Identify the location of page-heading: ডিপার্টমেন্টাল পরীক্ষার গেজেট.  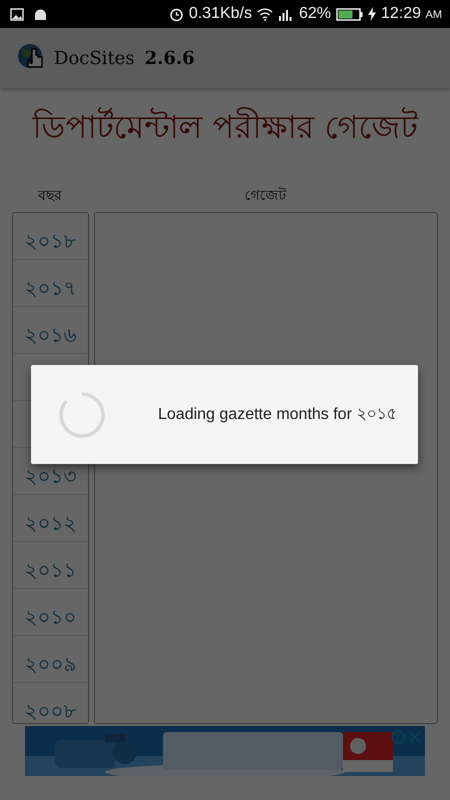
(225, 127).